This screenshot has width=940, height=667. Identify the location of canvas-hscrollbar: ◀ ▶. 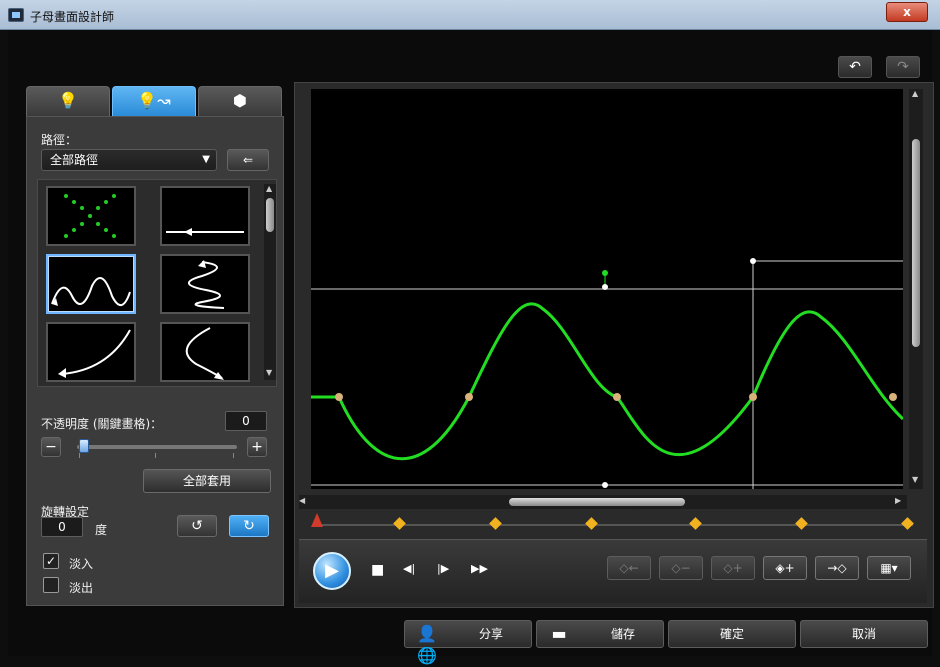
(603, 502).